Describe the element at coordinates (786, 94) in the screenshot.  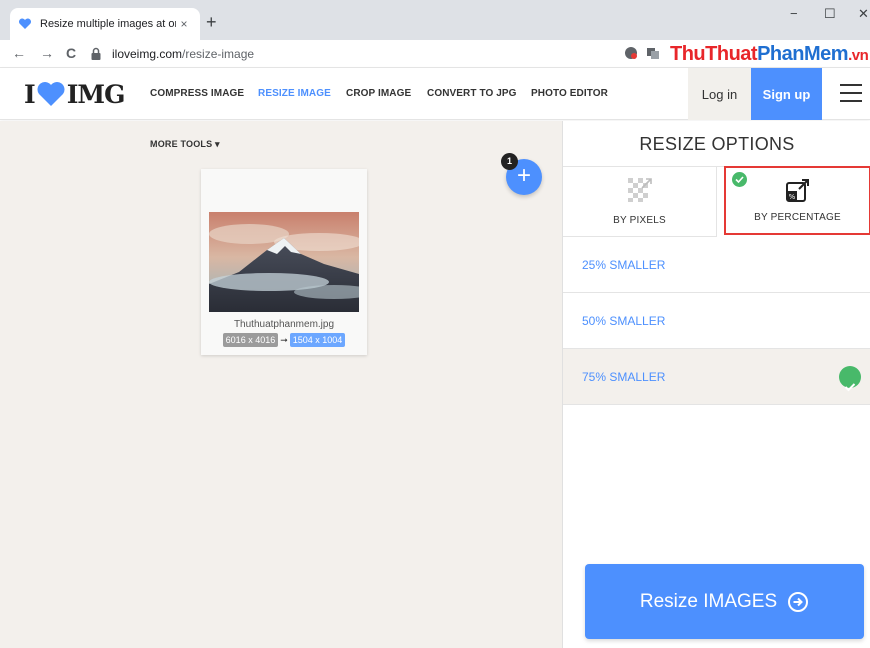
I see `signup-button: Sign up` at that location.